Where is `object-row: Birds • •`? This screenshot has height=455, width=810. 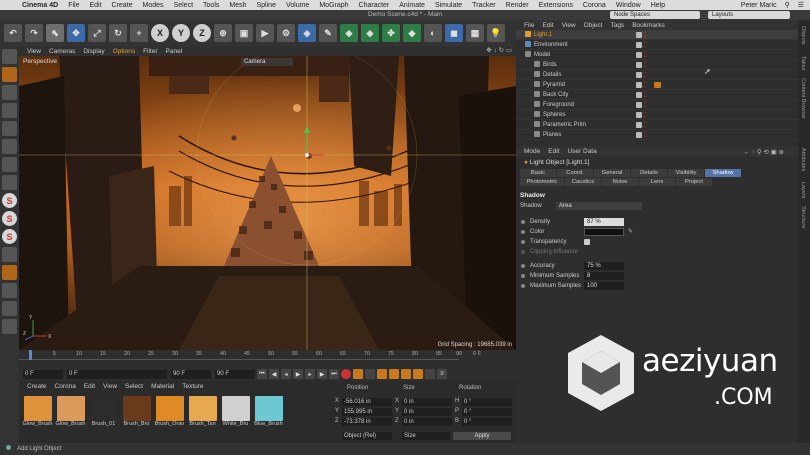 object-row: Birds • • is located at coordinates (657, 65).